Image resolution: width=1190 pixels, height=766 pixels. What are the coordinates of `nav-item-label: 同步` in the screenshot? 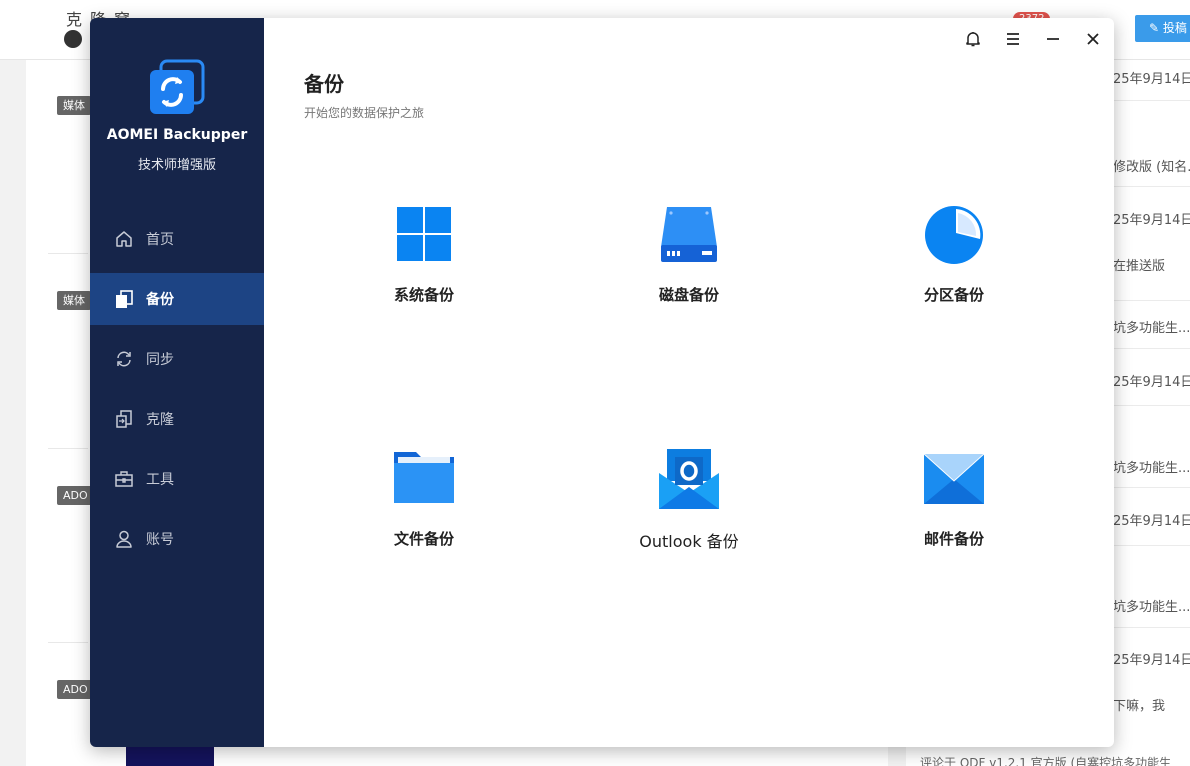 It's located at (160, 360).